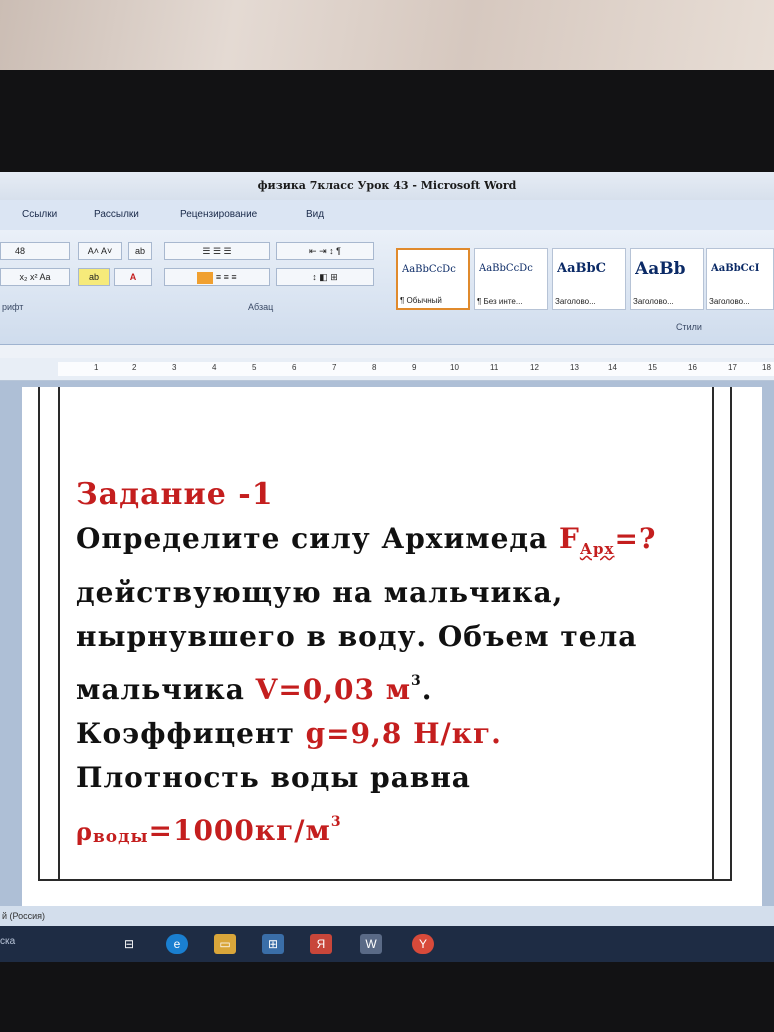 The height and width of the screenshot is (1032, 774). What do you see at coordinates (387, 916) in the screenshot?
I see `status-bar: й (Россия)` at bounding box center [387, 916].